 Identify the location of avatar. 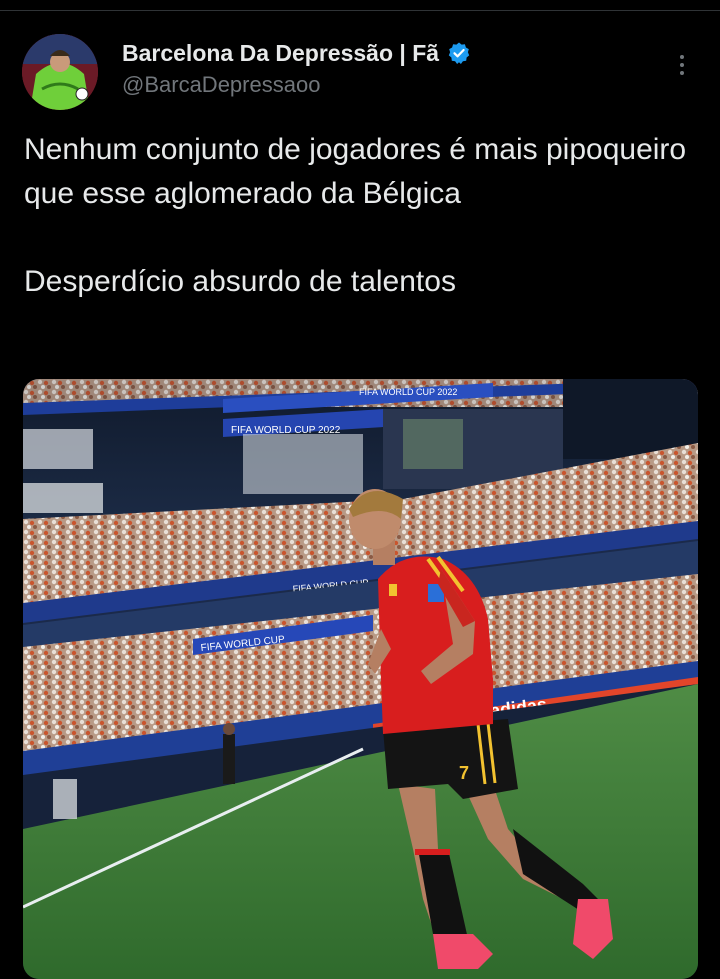
(60, 72).